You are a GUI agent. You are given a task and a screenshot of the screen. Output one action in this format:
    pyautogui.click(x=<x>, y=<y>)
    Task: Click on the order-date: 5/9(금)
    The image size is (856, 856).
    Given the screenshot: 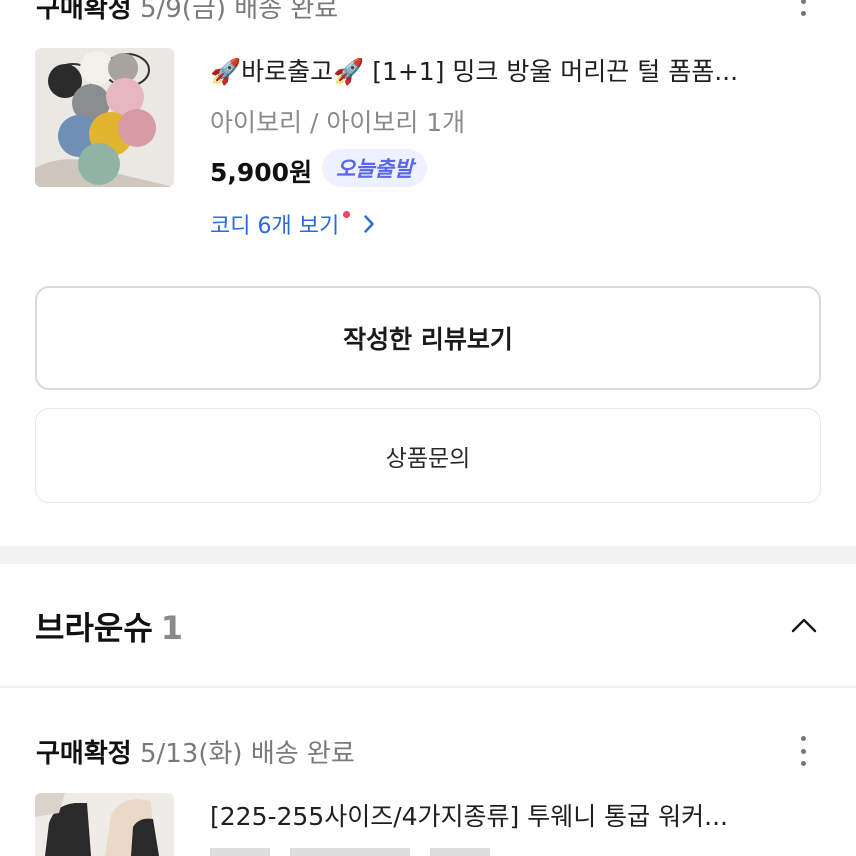 What is the action you would take?
    pyautogui.click(x=183, y=12)
    